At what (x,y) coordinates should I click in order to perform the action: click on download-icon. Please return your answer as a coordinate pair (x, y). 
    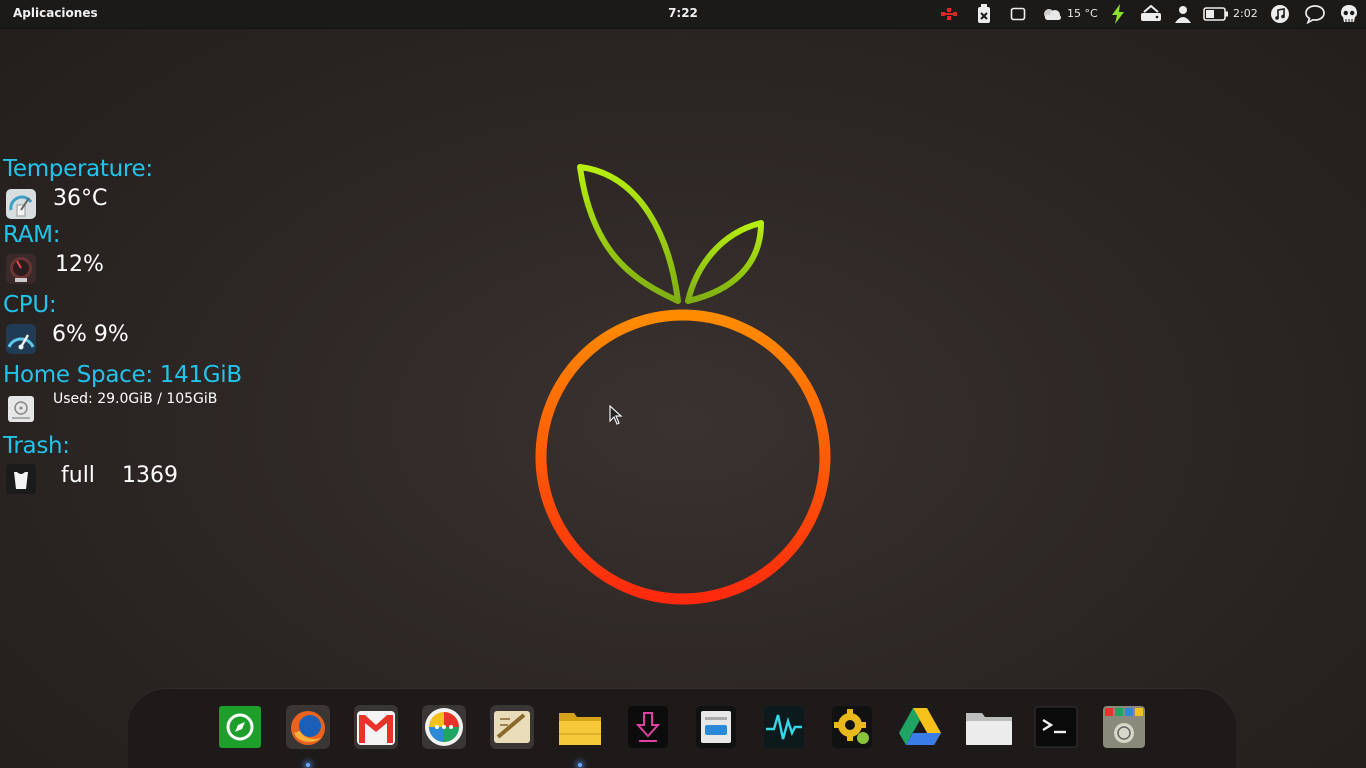
    Looking at the image, I should click on (648, 727).